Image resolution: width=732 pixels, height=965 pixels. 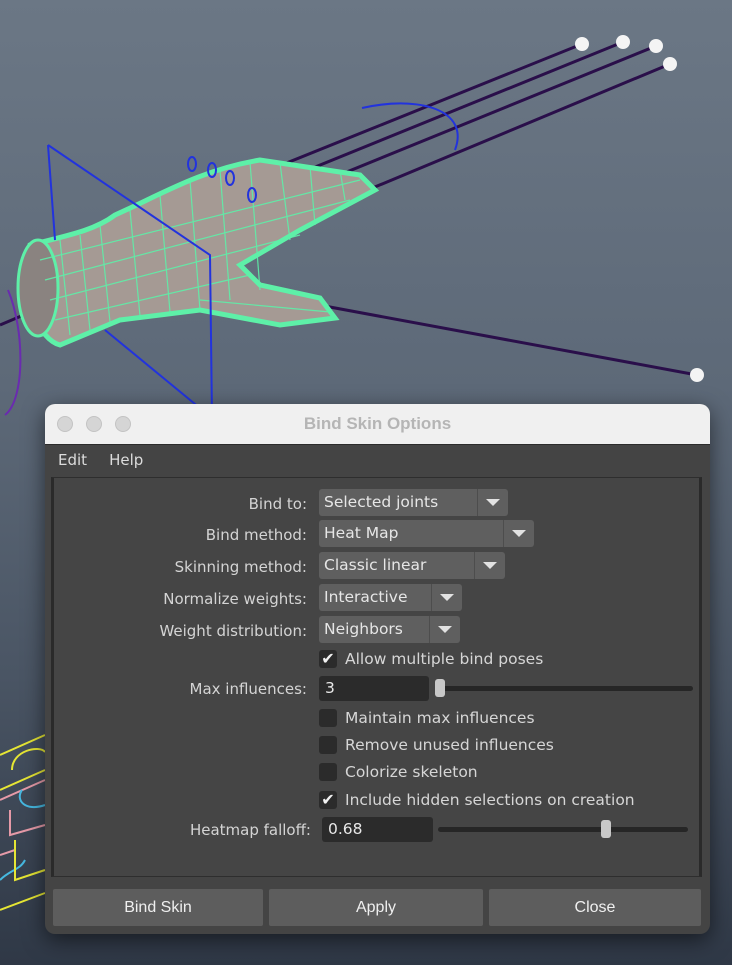 What do you see at coordinates (565, 688) in the screenshot?
I see `max-influences-slider-track` at bounding box center [565, 688].